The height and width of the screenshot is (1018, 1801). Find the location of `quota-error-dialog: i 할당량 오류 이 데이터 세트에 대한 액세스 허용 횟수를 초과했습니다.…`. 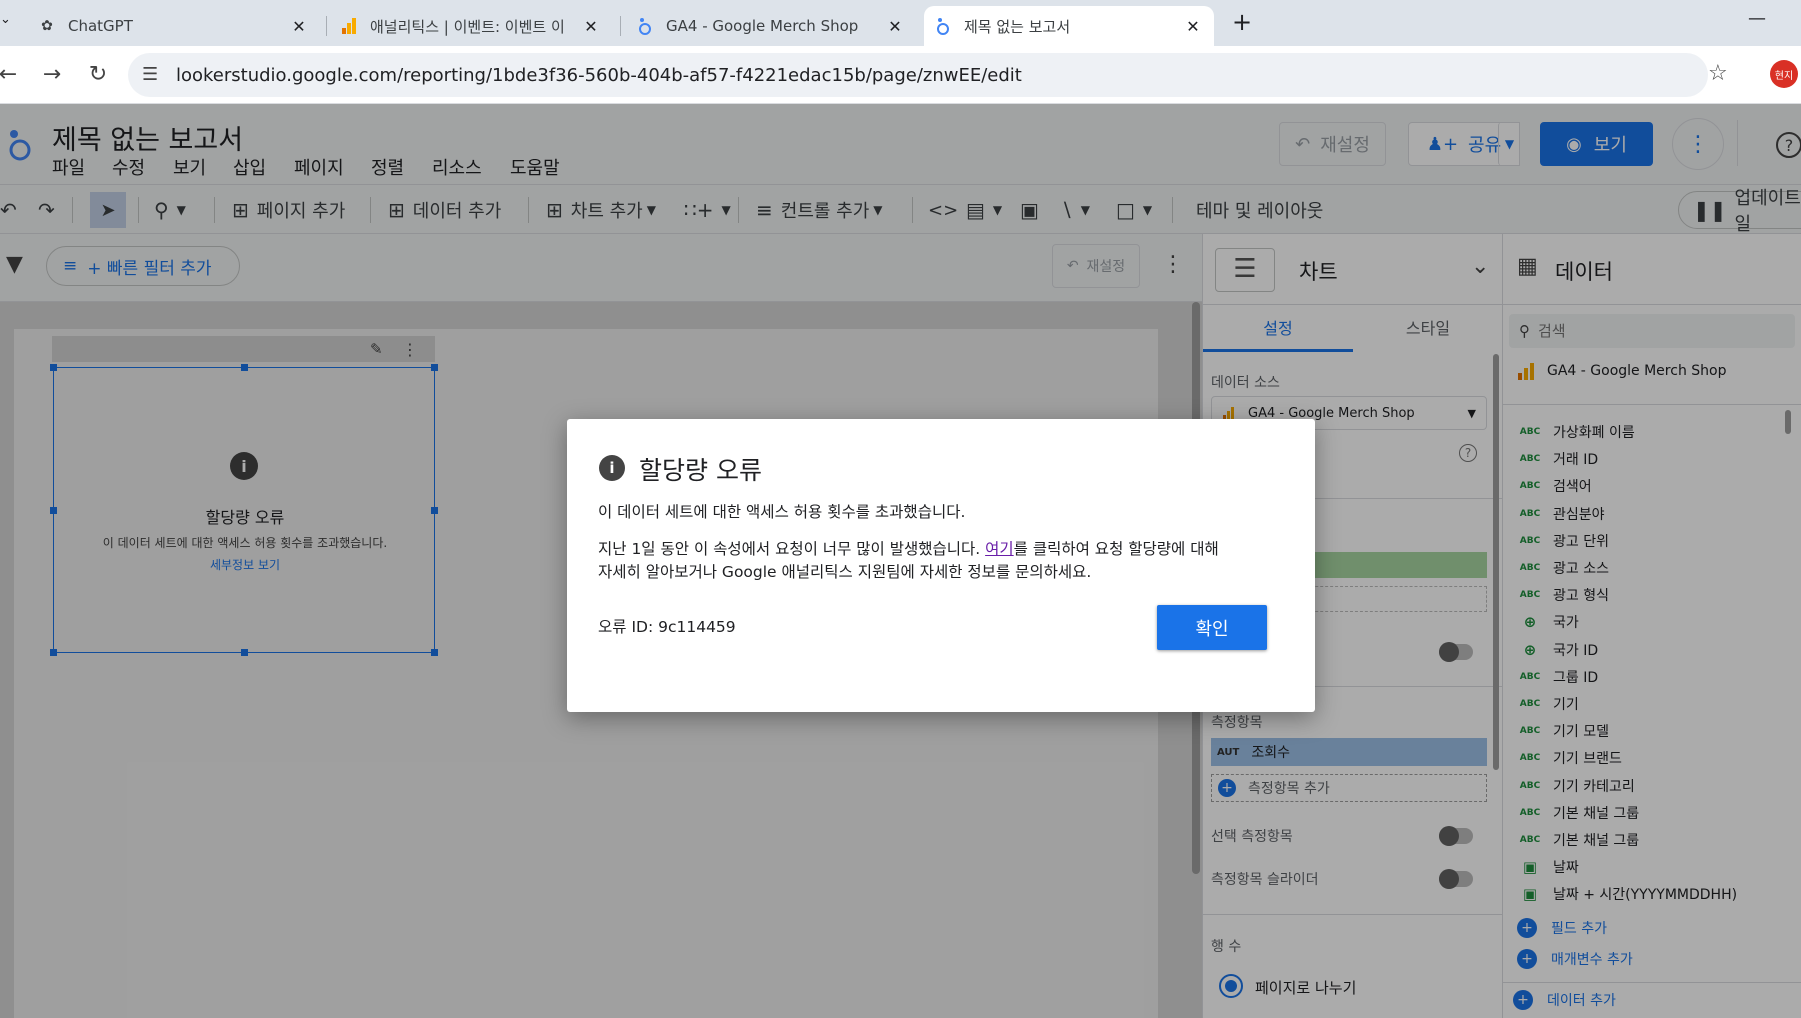

quota-error-dialog: i 할당량 오류 이 데이터 세트에 대한 액세스 허용 횟수를 초과했습니다.… is located at coordinates (941, 565).